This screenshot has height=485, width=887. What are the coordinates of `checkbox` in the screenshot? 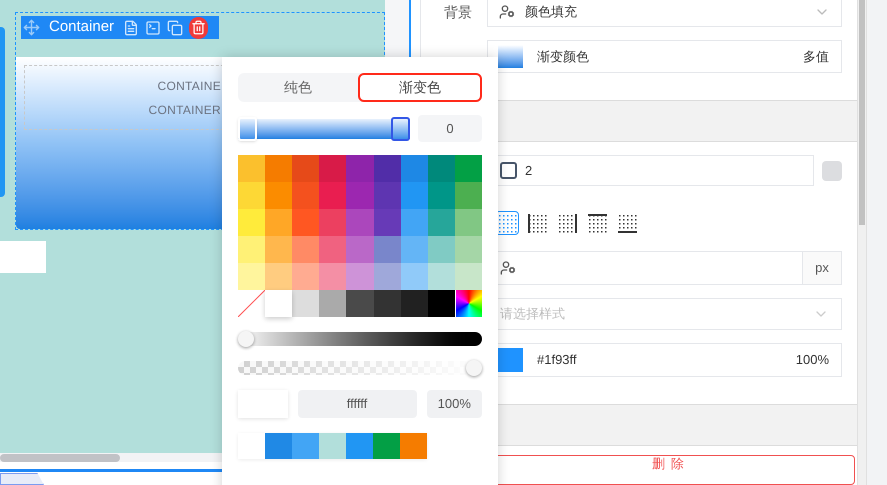 It's located at (508, 170).